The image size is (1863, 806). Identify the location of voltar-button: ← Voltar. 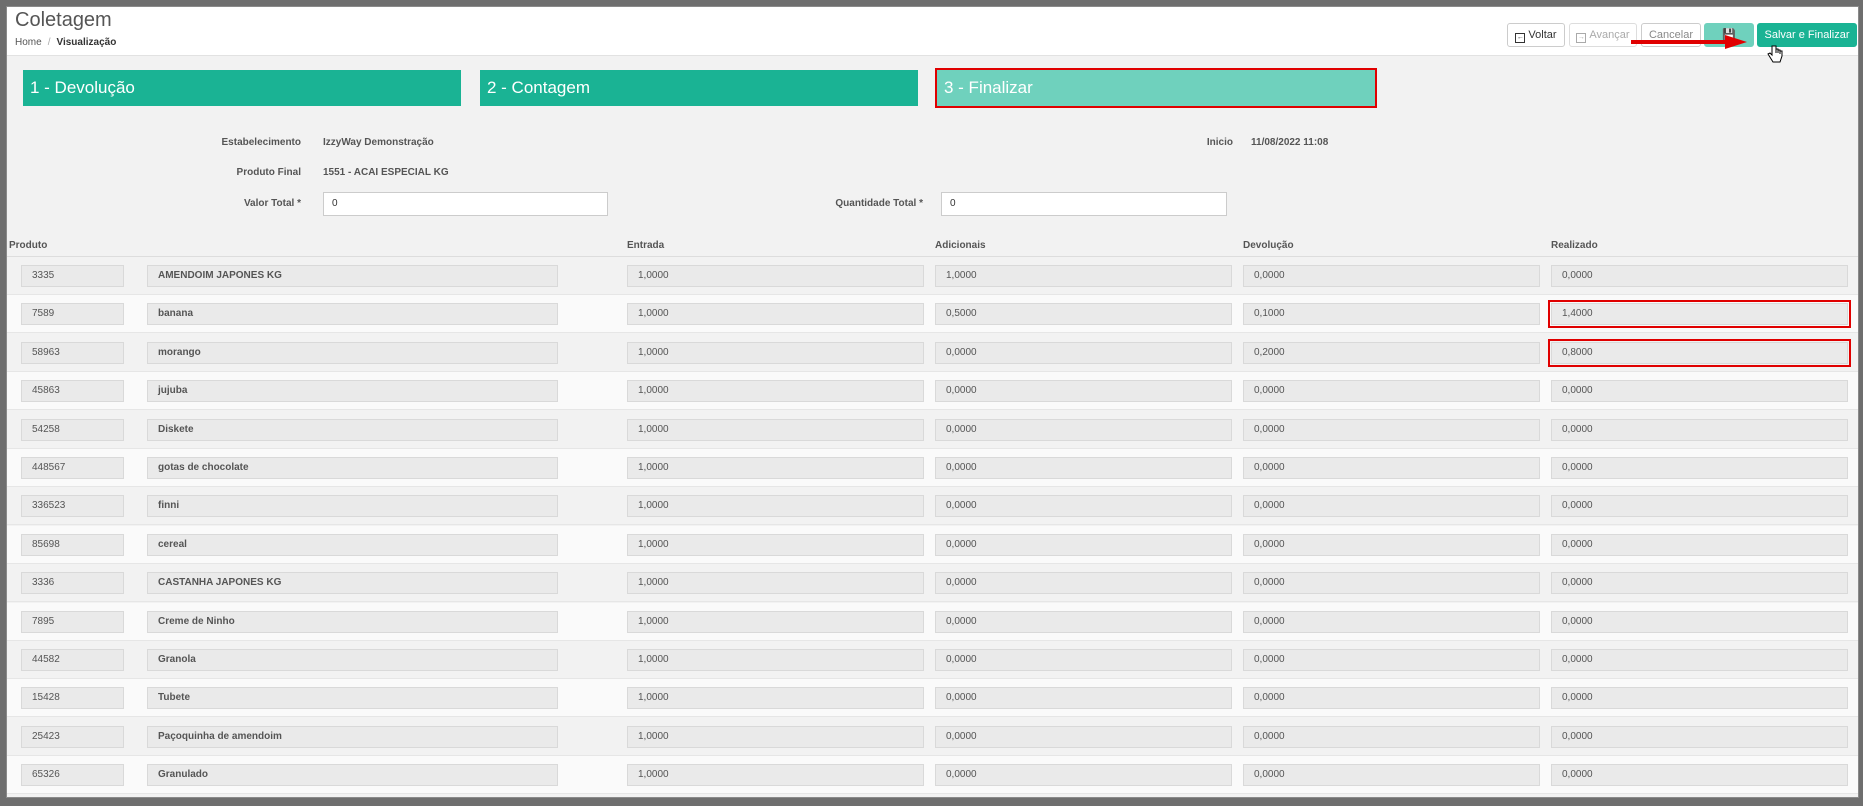
(1536, 35).